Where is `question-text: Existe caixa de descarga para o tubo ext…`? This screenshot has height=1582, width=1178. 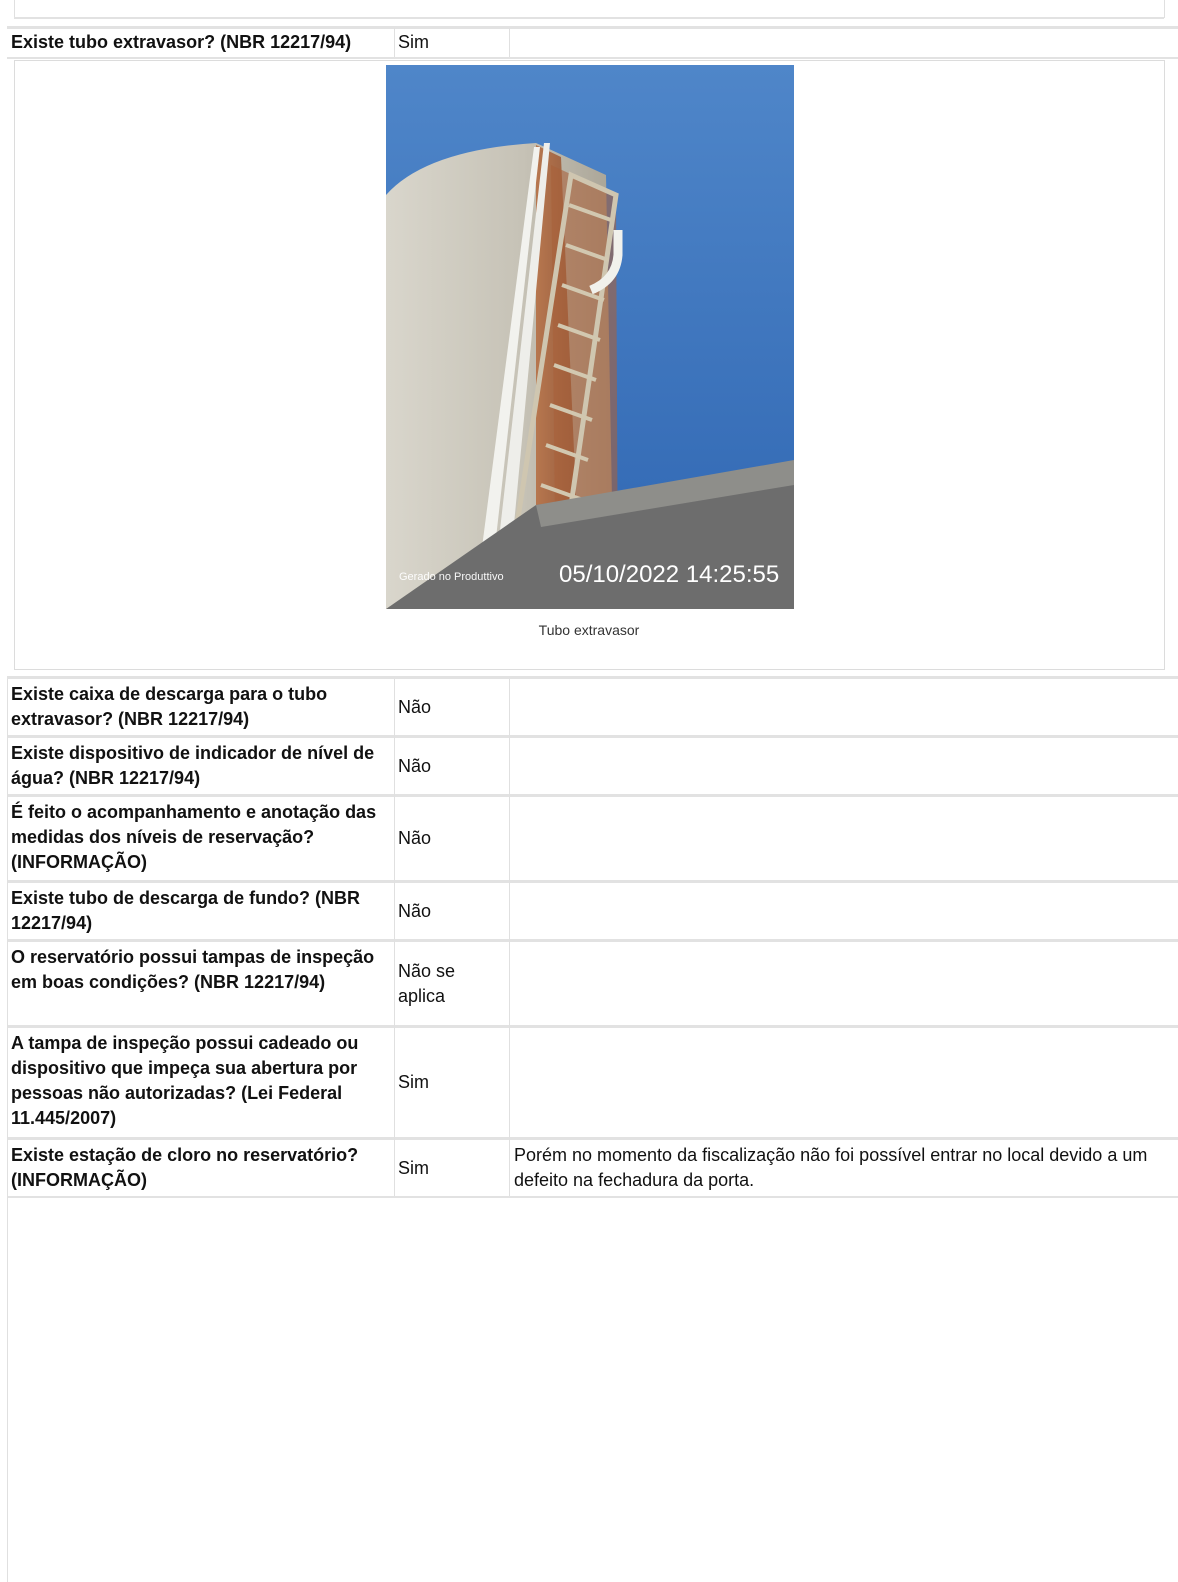 question-text: Existe caixa de descarga para o tubo ext… is located at coordinates (169, 706).